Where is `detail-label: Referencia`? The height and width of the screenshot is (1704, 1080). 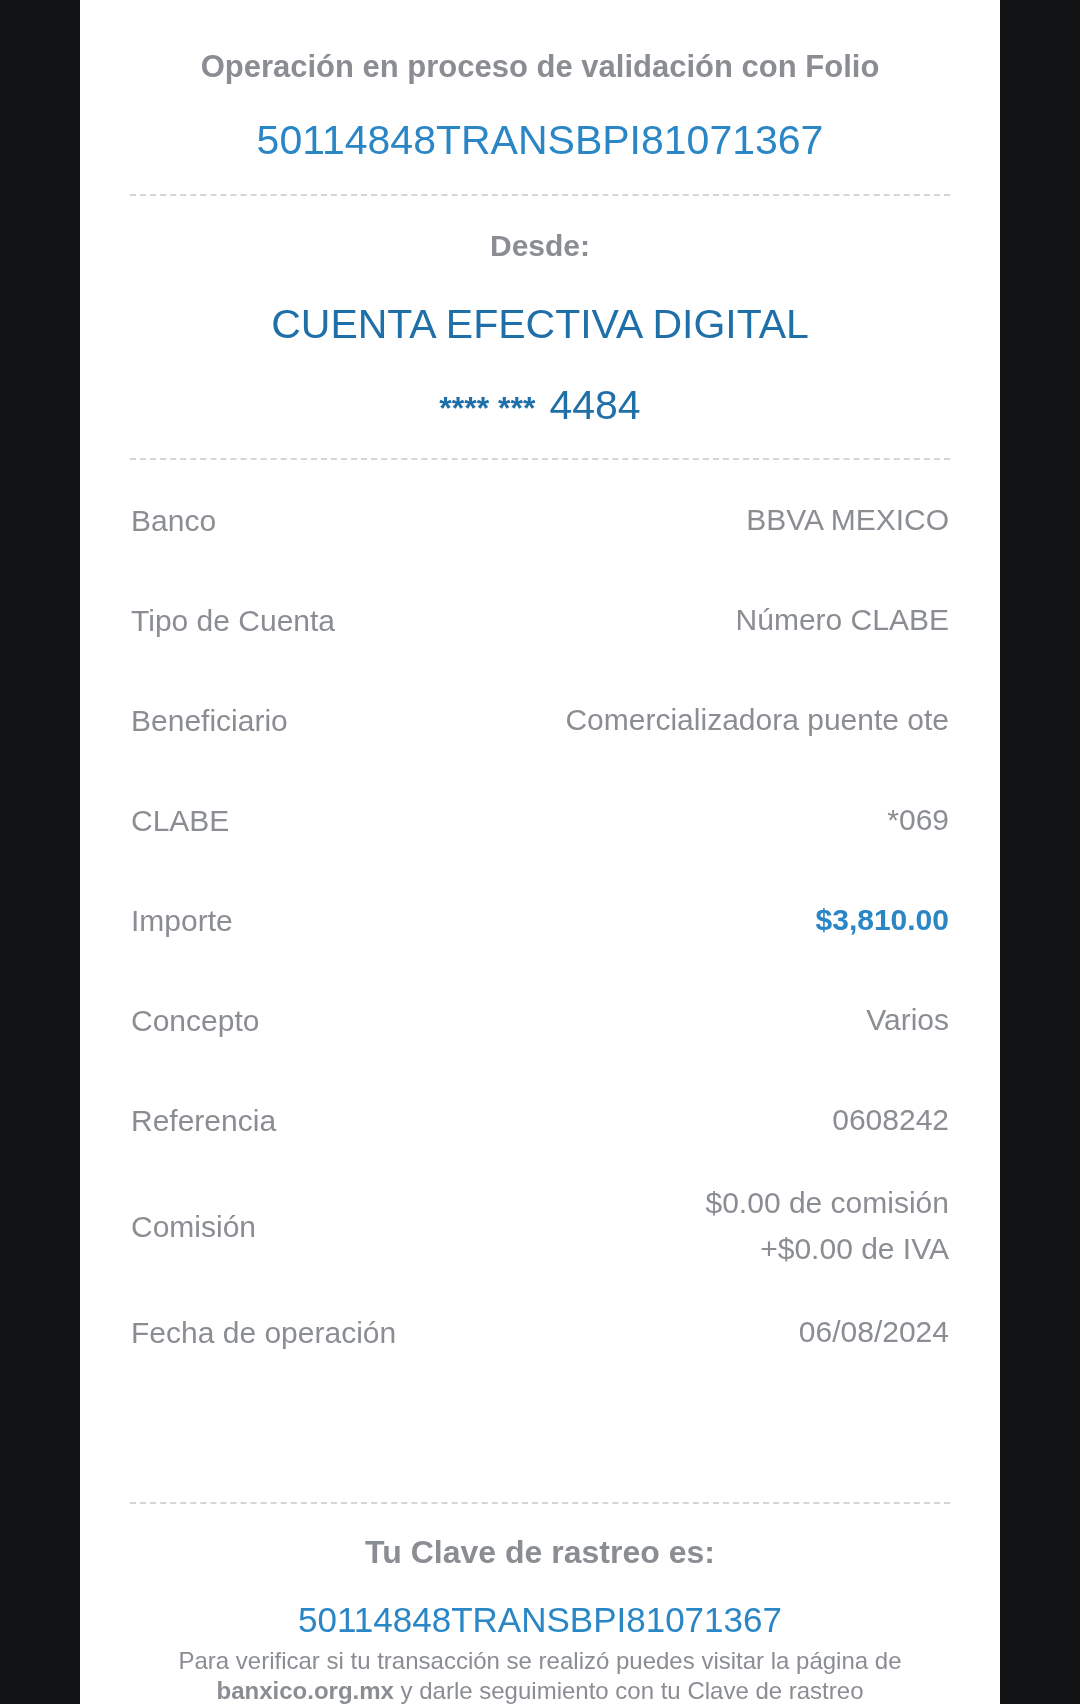 detail-label: Referencia is located at coordinates (204, 1120).